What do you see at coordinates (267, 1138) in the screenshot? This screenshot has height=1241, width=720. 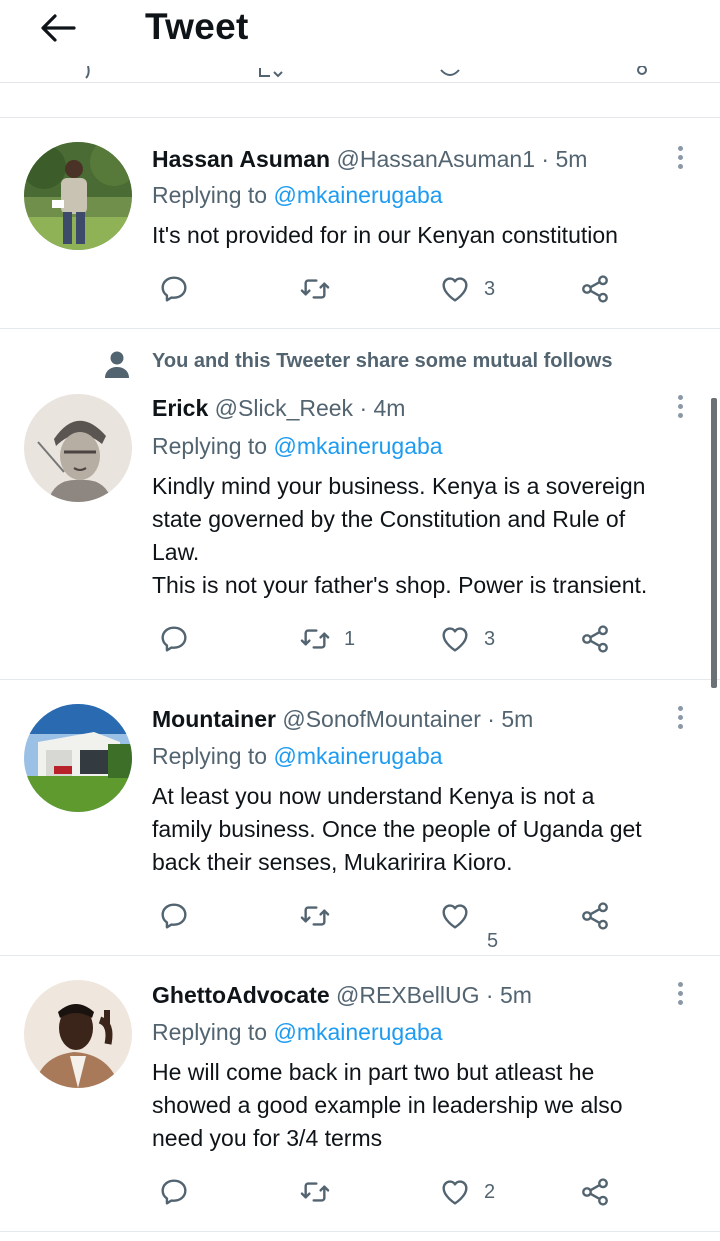 I see `tweet-text-line: need you for 3/4 terms` at bounding box center [267, 1138].